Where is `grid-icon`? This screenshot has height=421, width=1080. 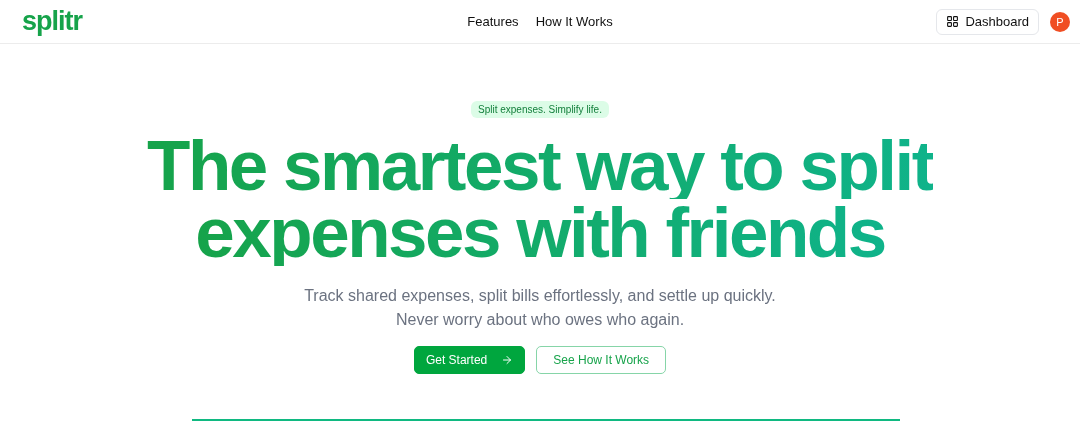
grid-icon is located at coordinates (953, 21).